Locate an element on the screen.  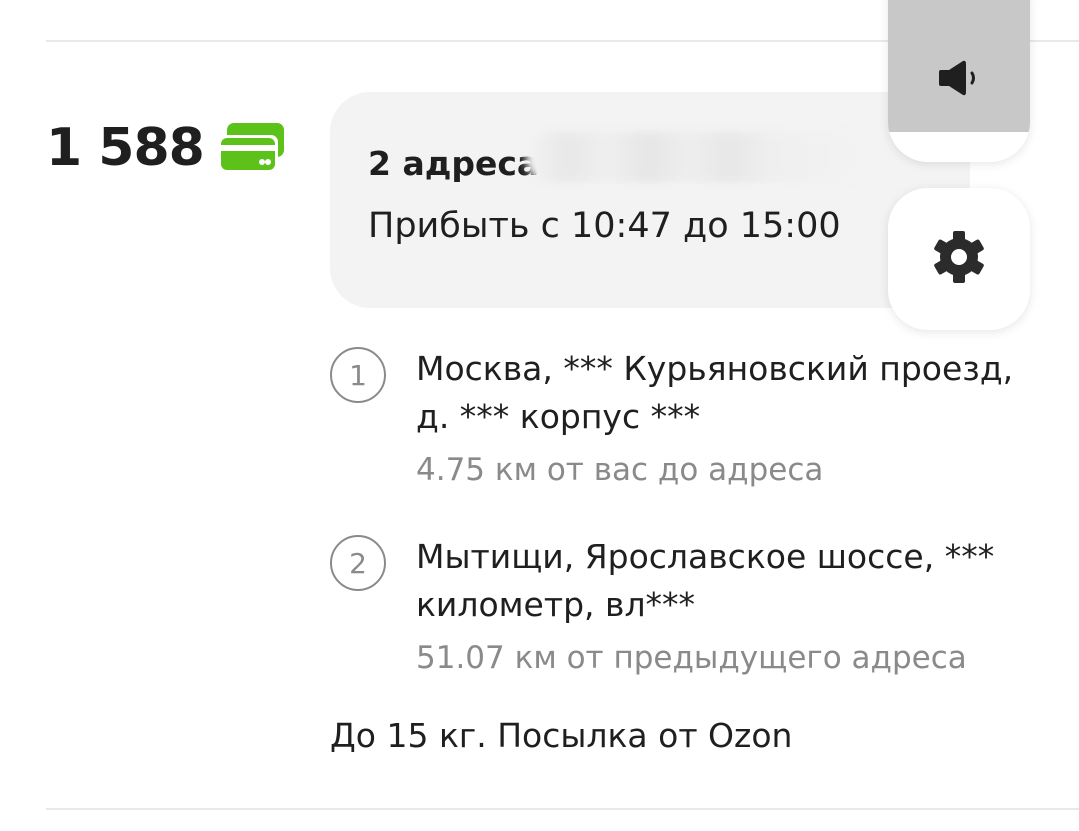
stop-number-badge: 1 is located at coordinates (358, 375).